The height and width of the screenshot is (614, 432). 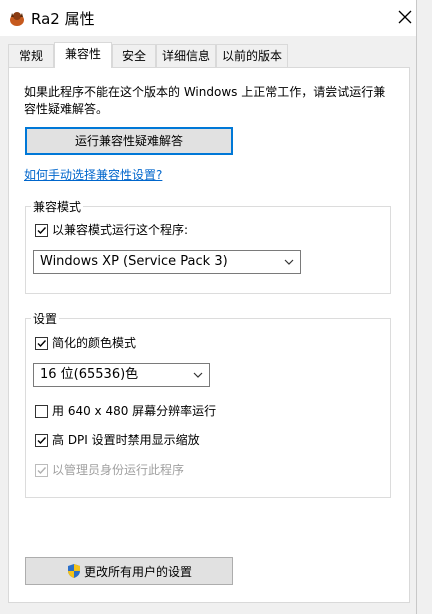 What do you see at coordinates (57, 206) in the screenshot?
I see `compat-mode-title: 兼容模式` at bounding box center [57, 206].